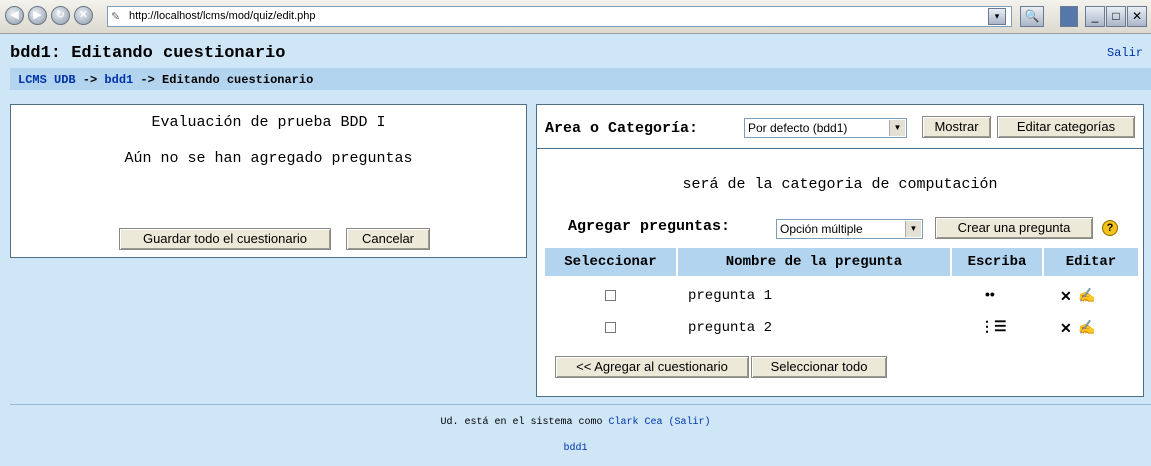 This screenshot has width=1151, height=466. Describe the element at coordinates (225, 239) in the screenshot. I see `save-quiz-button: Guardar todo el cuestionario` at that location.